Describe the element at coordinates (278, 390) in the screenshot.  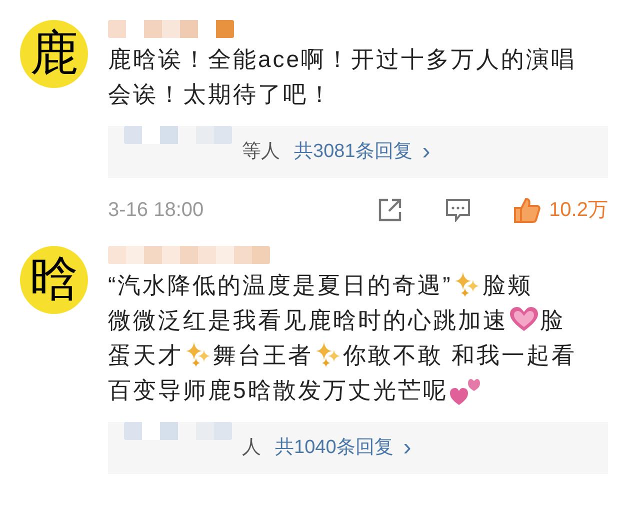
I see `comment-text: 百变导师鹿5晗散发万丈光芒呢` at that location.